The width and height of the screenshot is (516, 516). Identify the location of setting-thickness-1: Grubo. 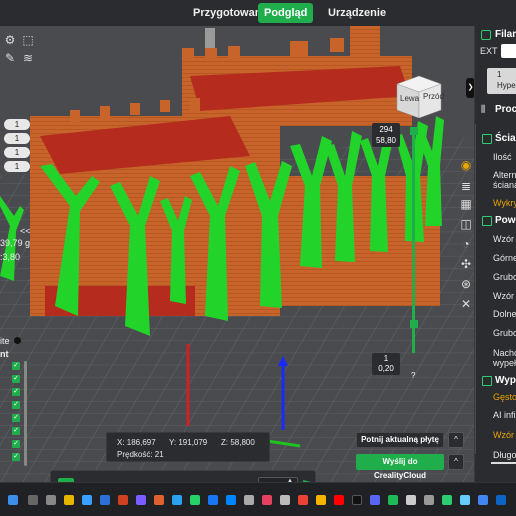
(504, 277).